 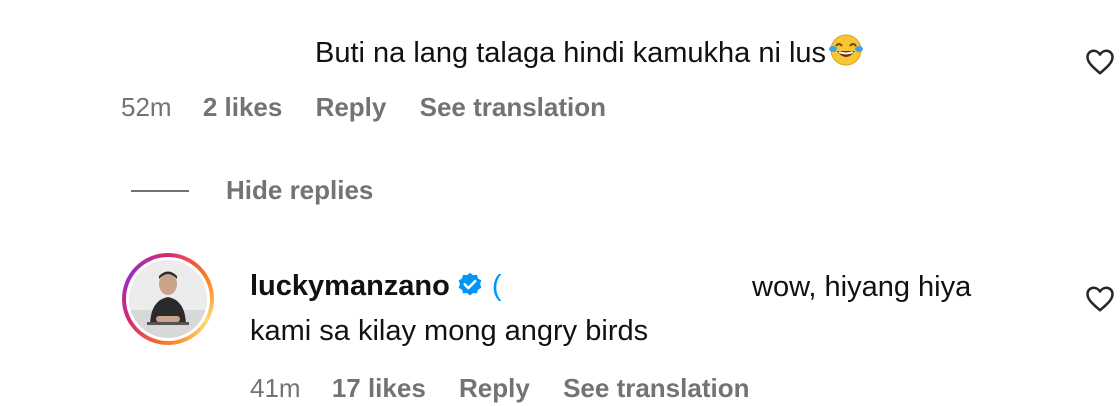 What do you see at coordinates (243, 107) in the screenshot?
I see `comment-likes: 2 likes` at bounding box center [243, 107].